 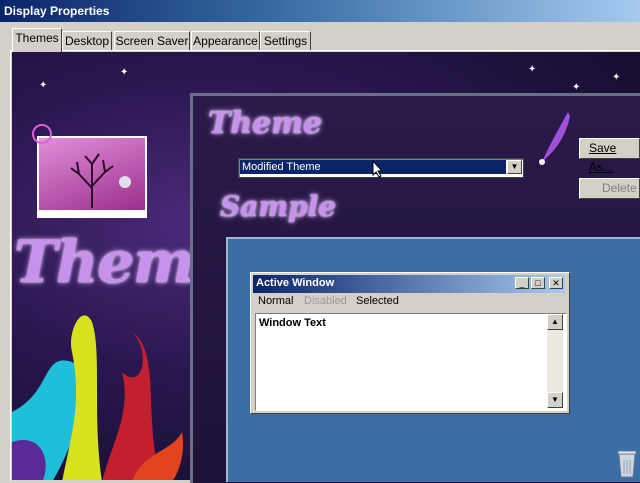 What do you see at coordinates (37, 40) in the screenshot?
I see `tab-themes: Themes` at bounding box center [37, 40].